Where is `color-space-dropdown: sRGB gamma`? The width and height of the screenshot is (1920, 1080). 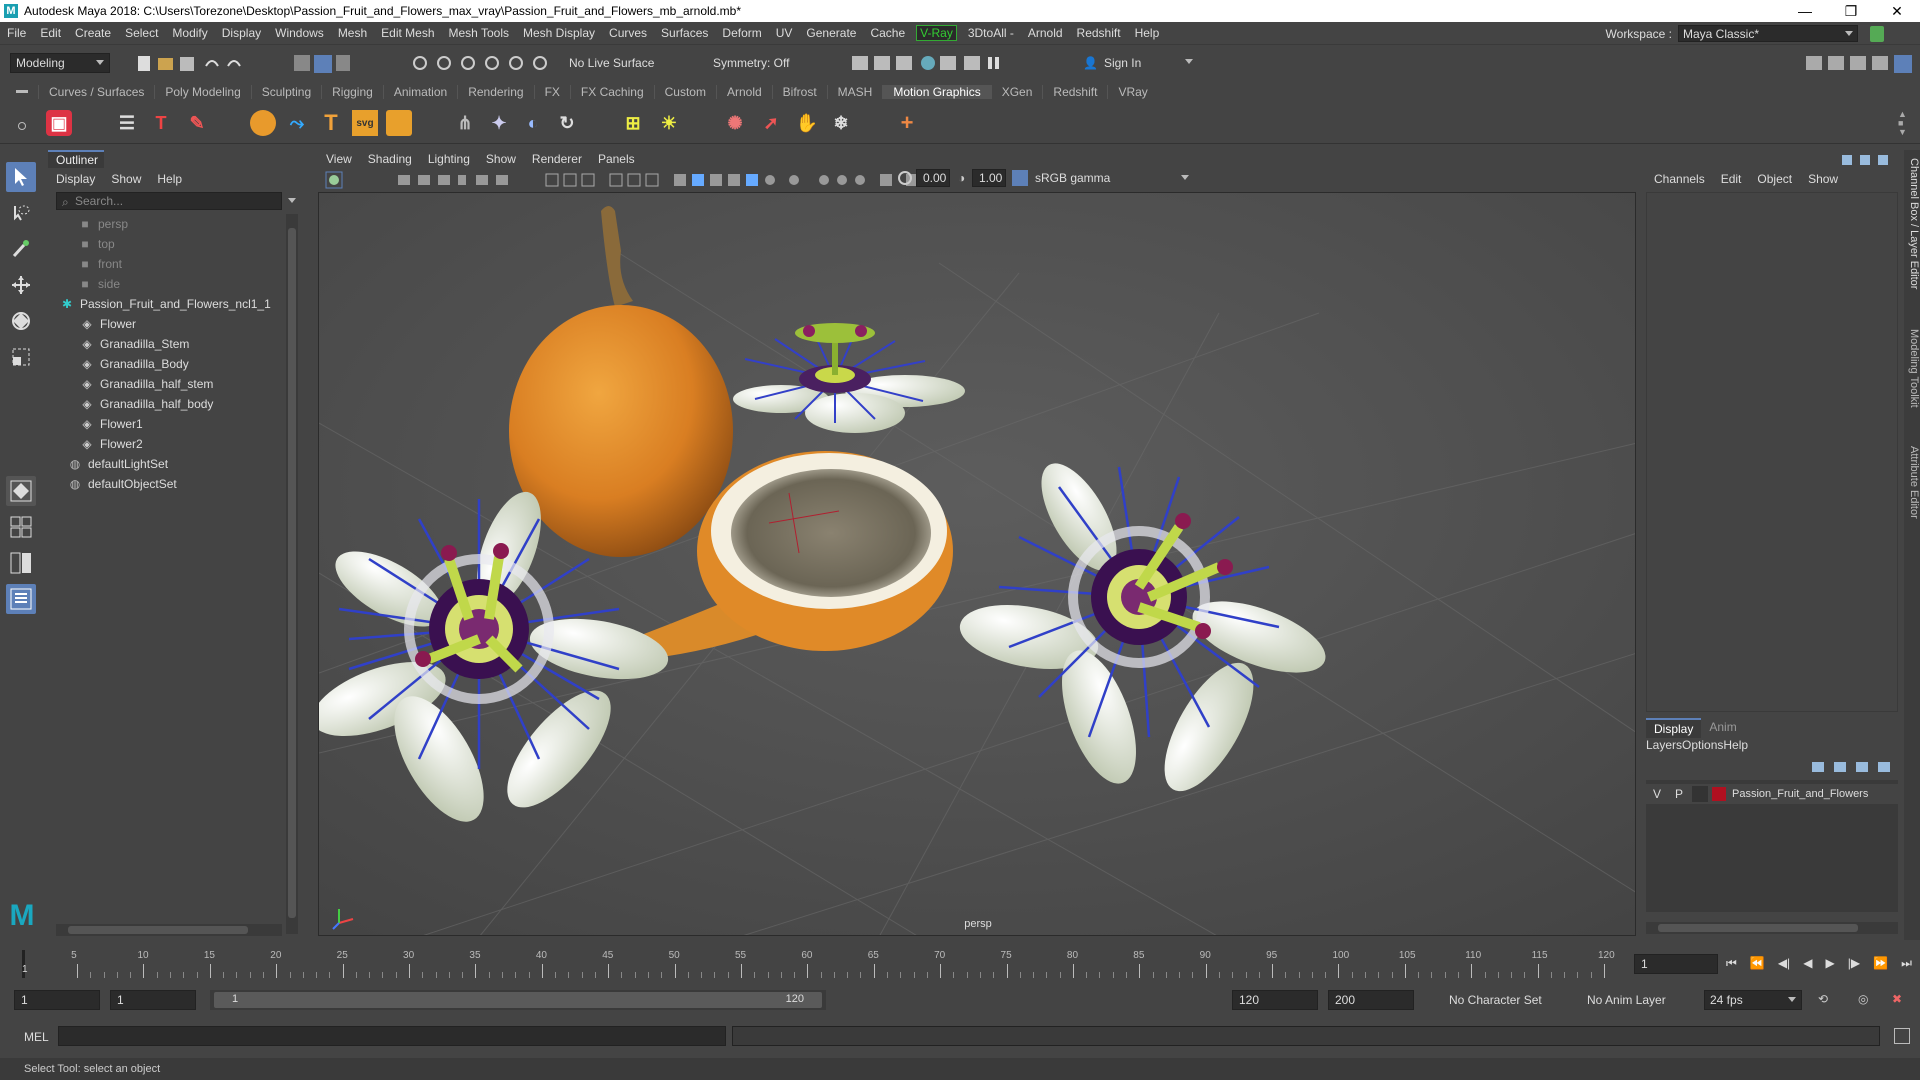
color-space-dropdown: sRGB gamma is located at coordinates (1112, 178).